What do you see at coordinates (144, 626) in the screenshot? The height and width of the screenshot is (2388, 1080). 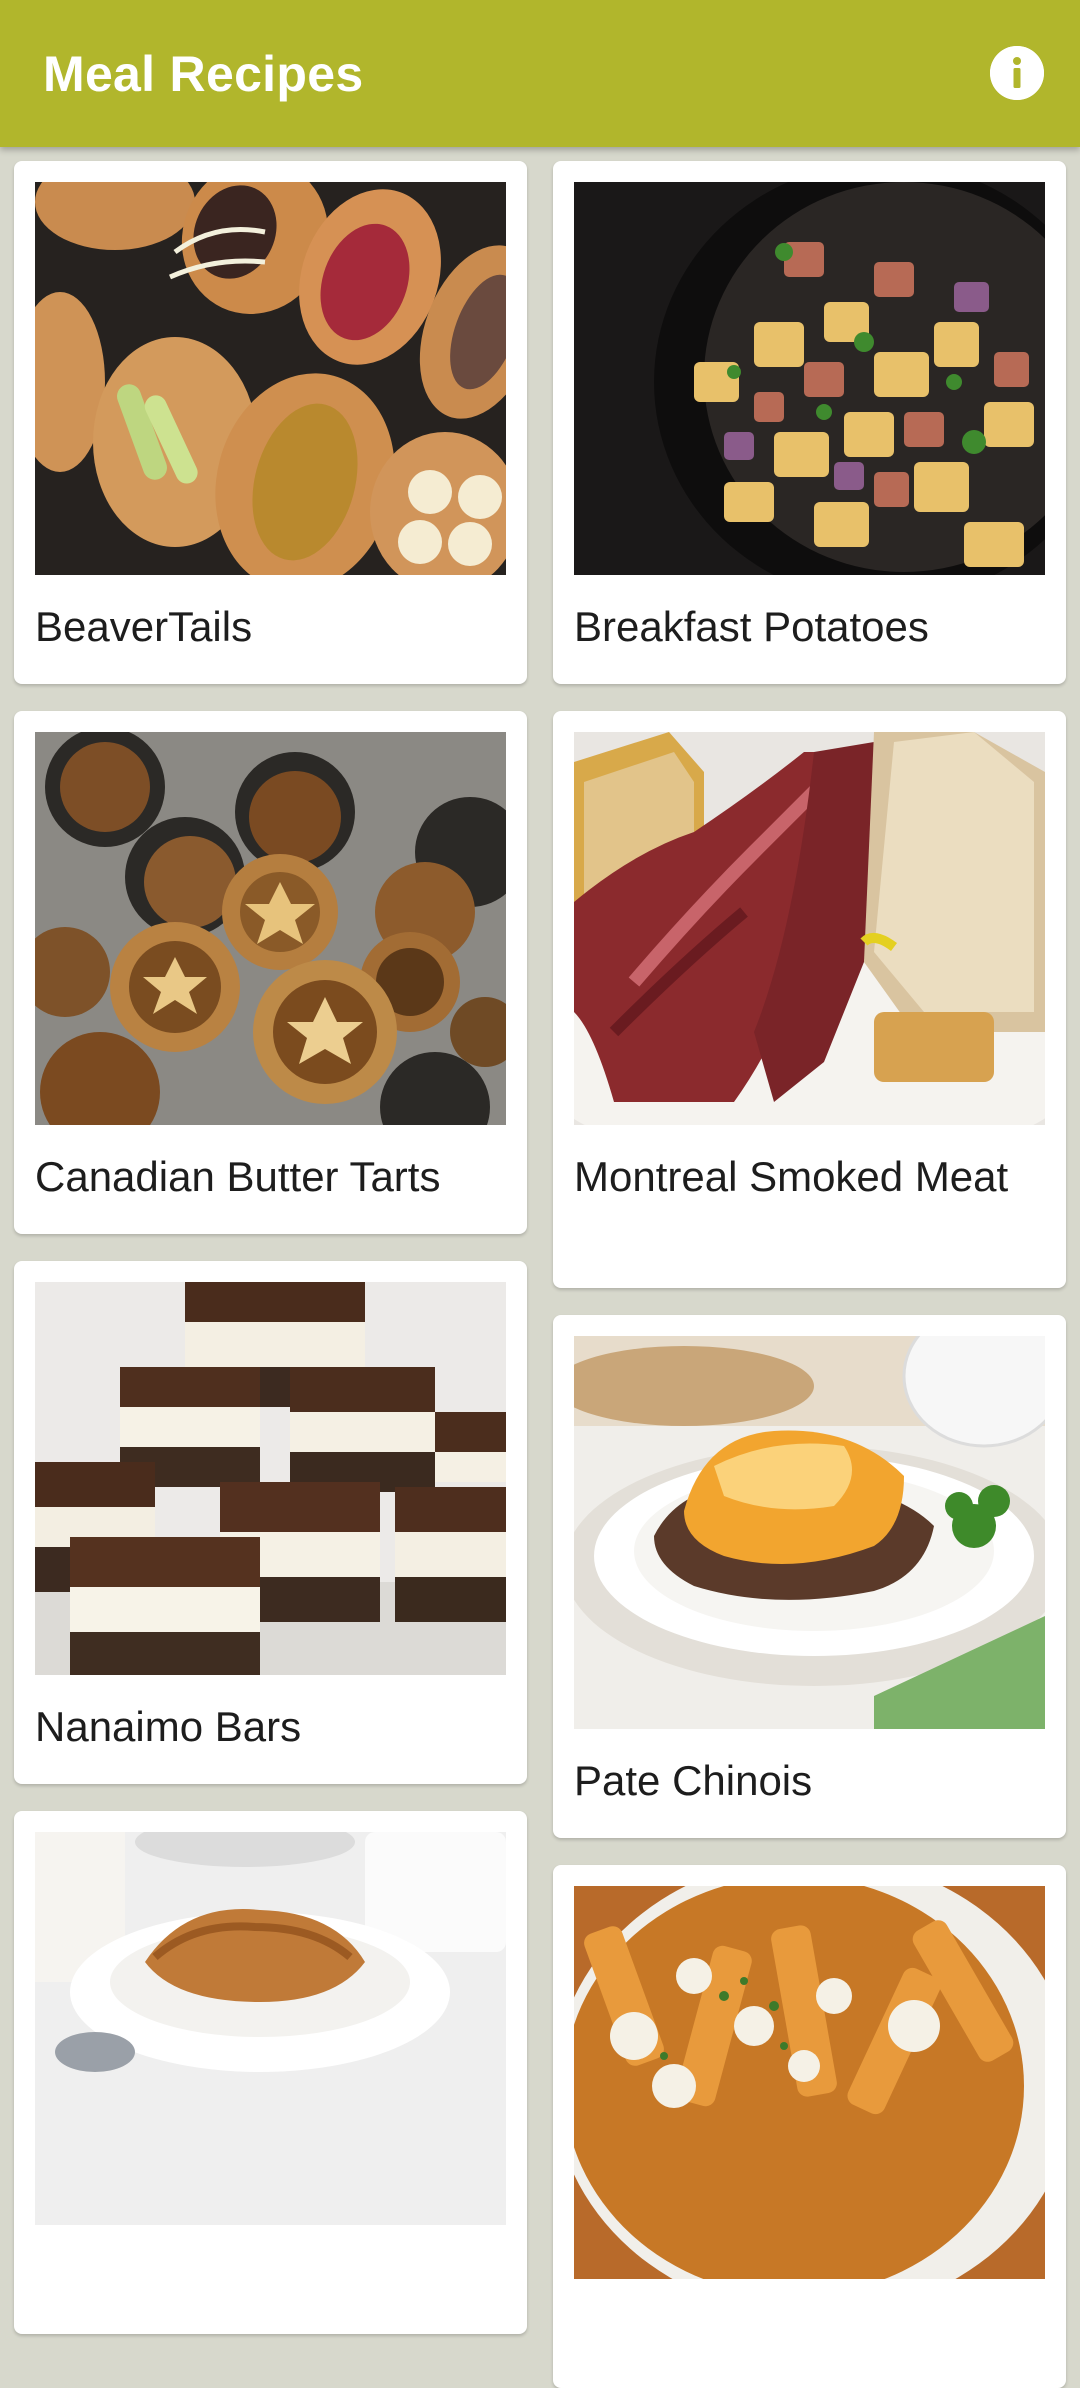 I see `recipe-title: BeaverTails` at bounding box center [144, 626].